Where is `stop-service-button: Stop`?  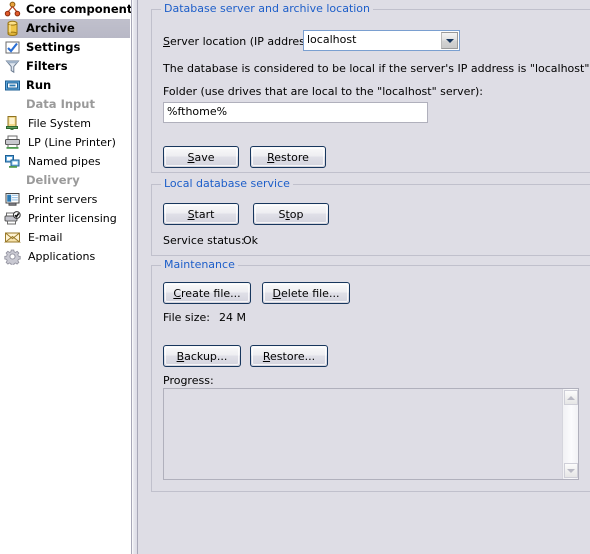 stop-service-button: Stop is located at coordinates (291, 214).